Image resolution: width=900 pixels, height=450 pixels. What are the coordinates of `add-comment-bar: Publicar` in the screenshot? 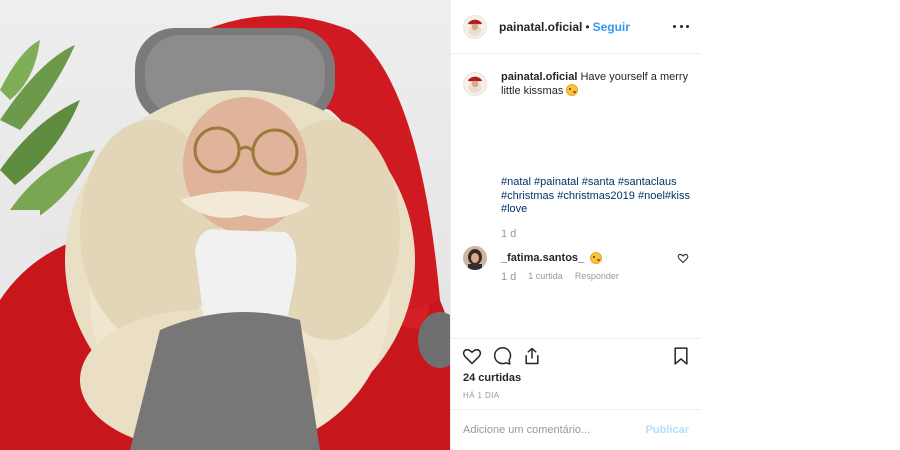 It's located at (576, 429).